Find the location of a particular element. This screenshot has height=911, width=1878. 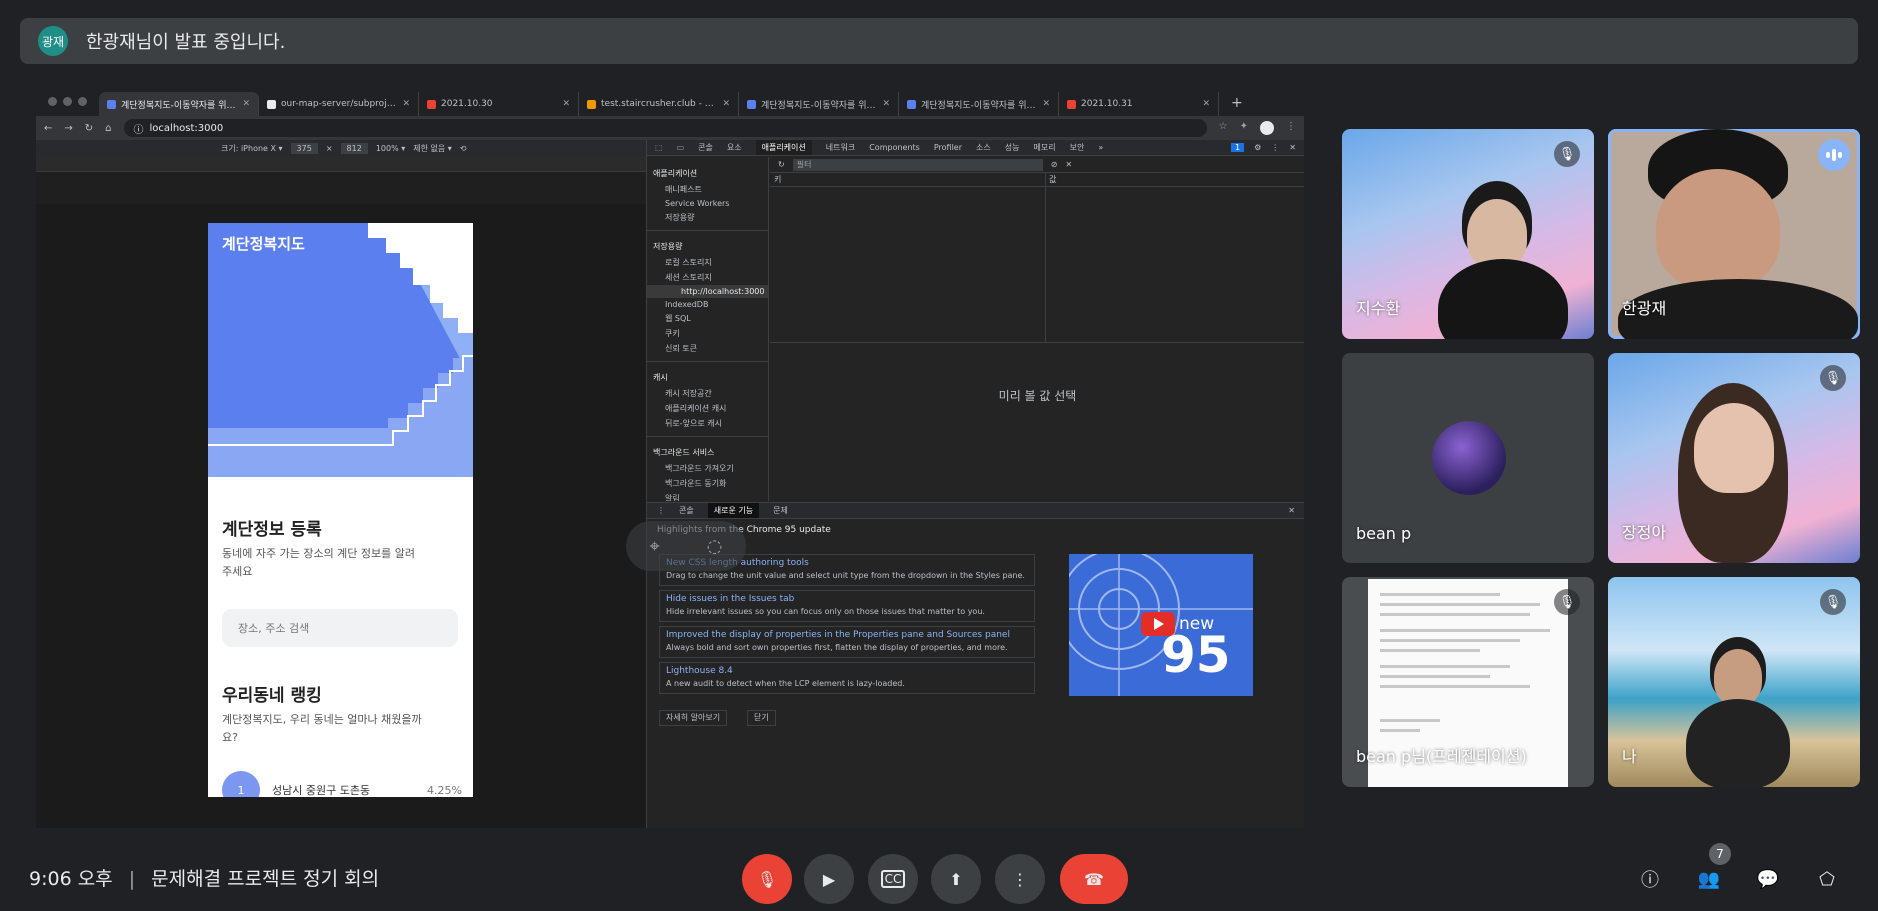

unpin-icon: ⌖ is located at coordinates (655, 546).